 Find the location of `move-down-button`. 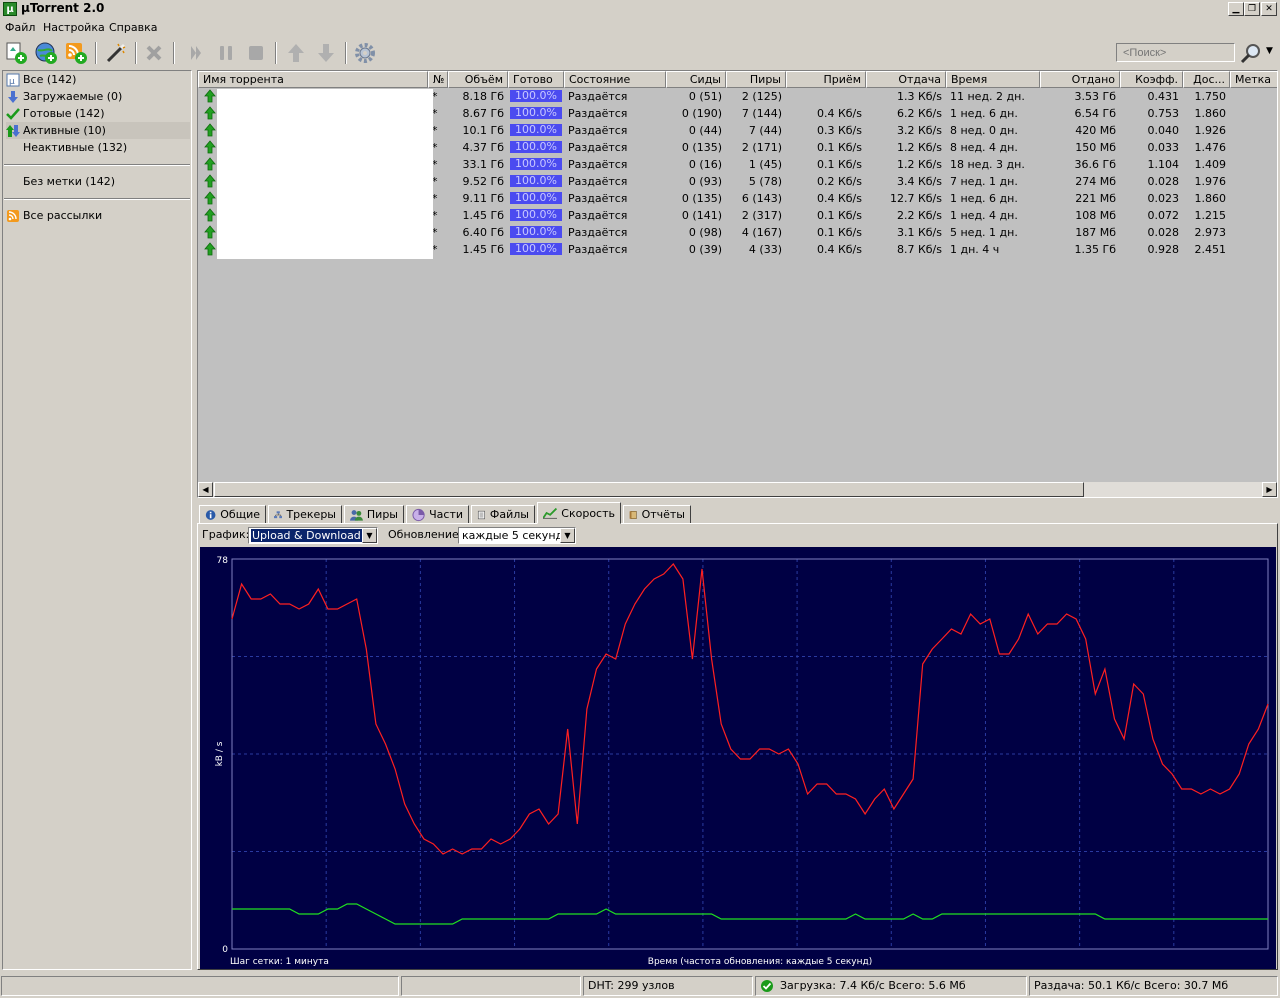

move-down-button is located at coordinates (326, 53).